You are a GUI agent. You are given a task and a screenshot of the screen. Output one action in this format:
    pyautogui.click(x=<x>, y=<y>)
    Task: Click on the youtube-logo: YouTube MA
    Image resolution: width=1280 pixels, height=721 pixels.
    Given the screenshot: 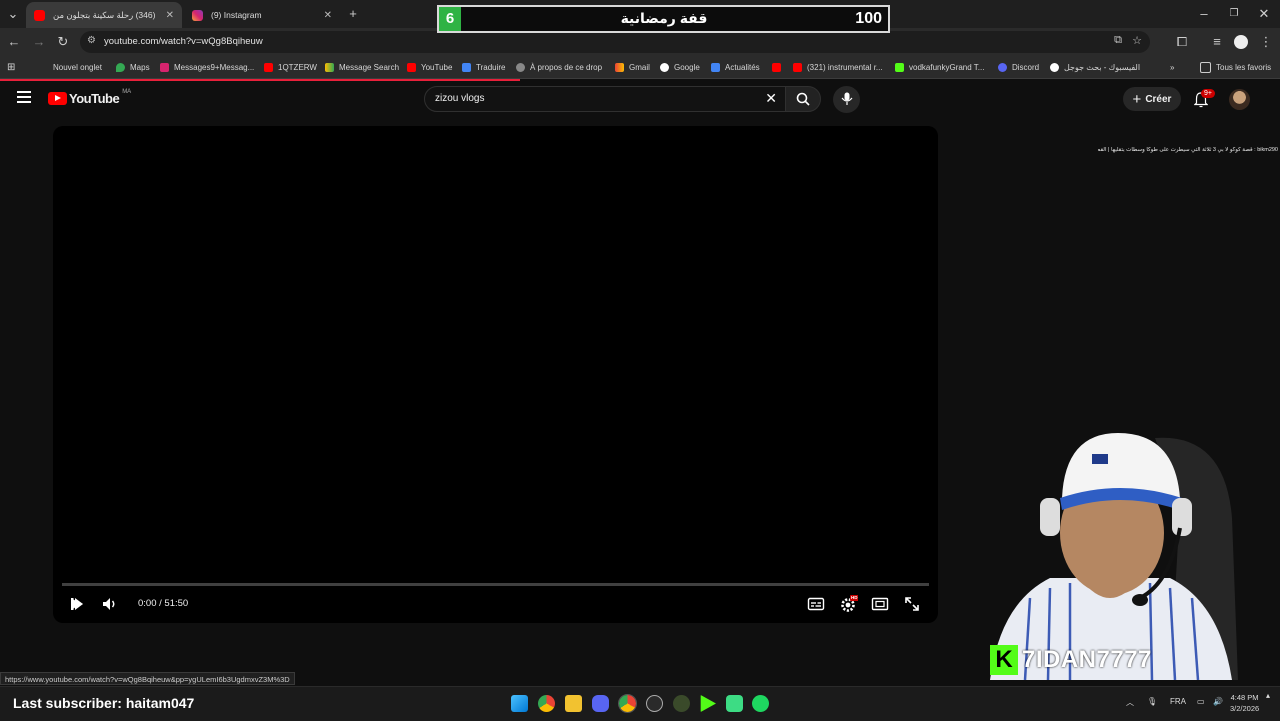 What is the action you would take?
    pyautogui.click(x=90, y=97)
    